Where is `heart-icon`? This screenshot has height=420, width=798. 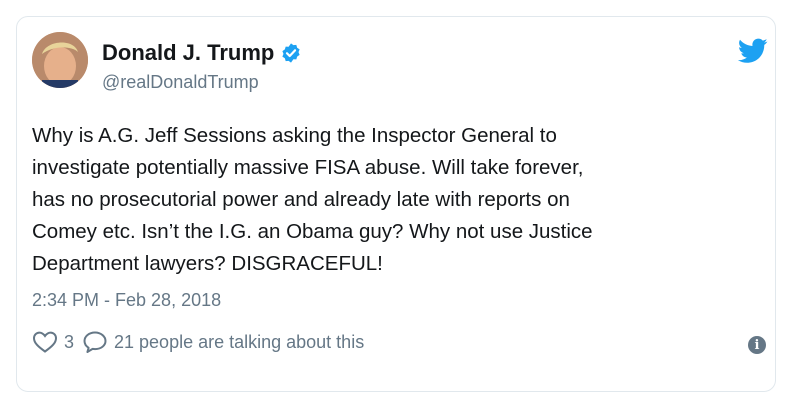
heart-icon is located at coordinates (45, 342).